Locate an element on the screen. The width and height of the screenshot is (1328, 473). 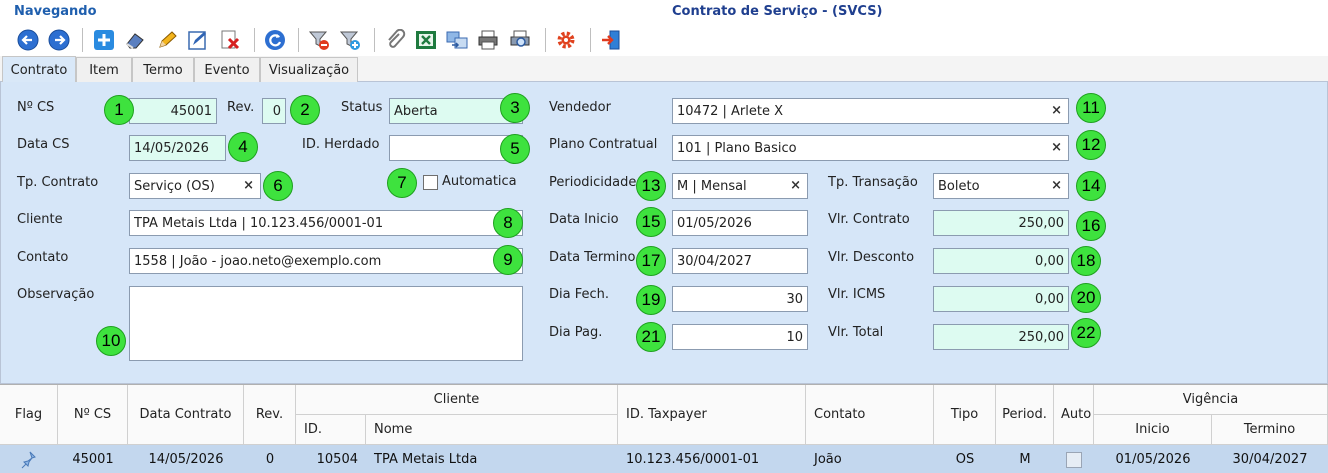
col-header-contato: Contato is located at coordinates (870, 415).